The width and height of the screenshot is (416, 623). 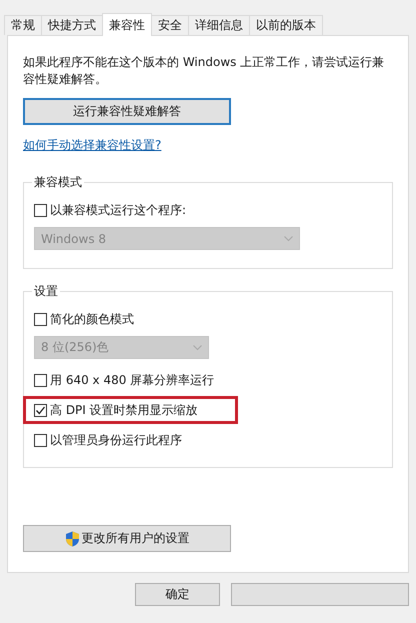 I want to click on checkbox-label: 简化的颜色模式, so click(x=92, y=319).